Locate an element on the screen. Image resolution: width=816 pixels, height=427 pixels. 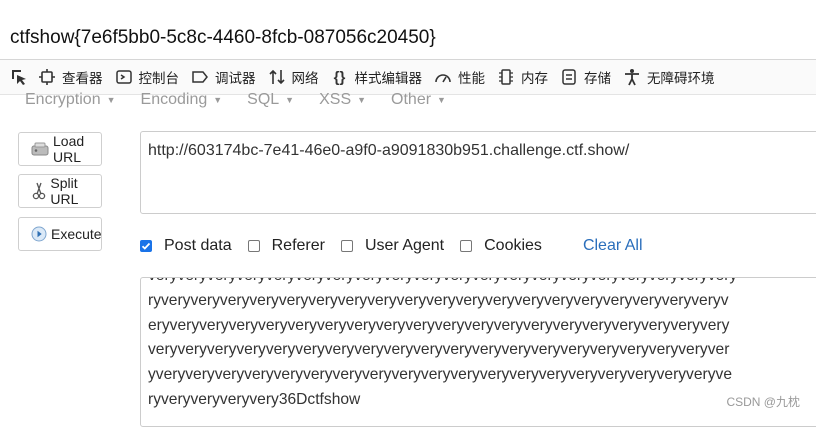
tab-storage-label: 存储 is located at coordinates (597, 78).